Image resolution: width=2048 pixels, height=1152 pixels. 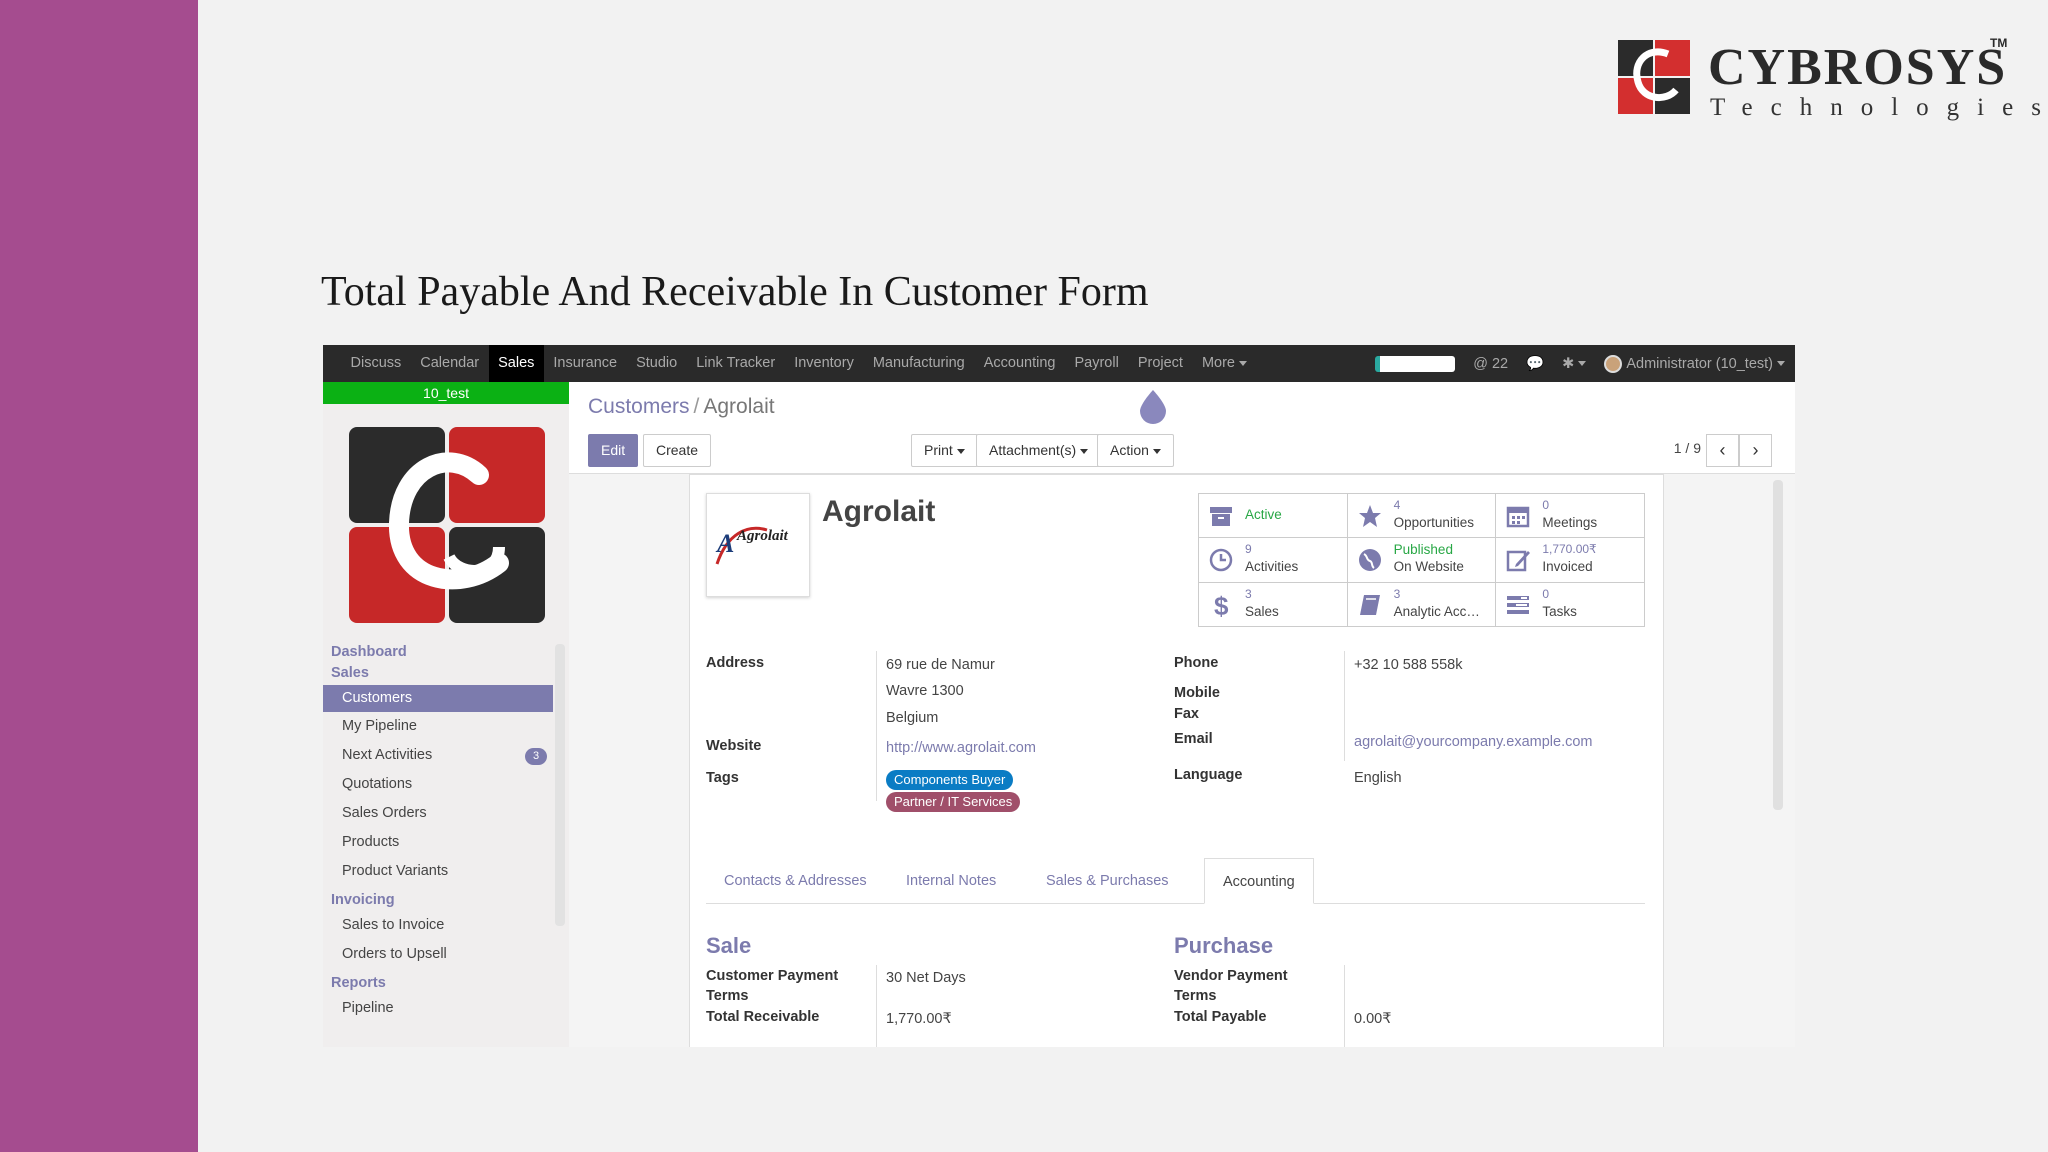 I want to click on reports-menu-list: Pipeline, so click(x=438, y=1008).